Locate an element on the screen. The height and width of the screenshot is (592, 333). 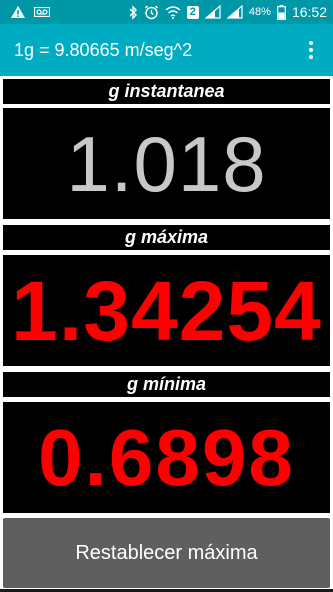
warning-icon is located at coordinates (18, 12).